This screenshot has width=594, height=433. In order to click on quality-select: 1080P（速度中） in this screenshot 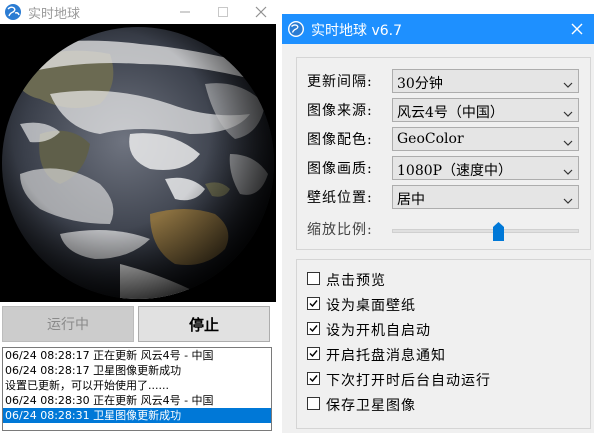, I will do `click(485, 168)`.